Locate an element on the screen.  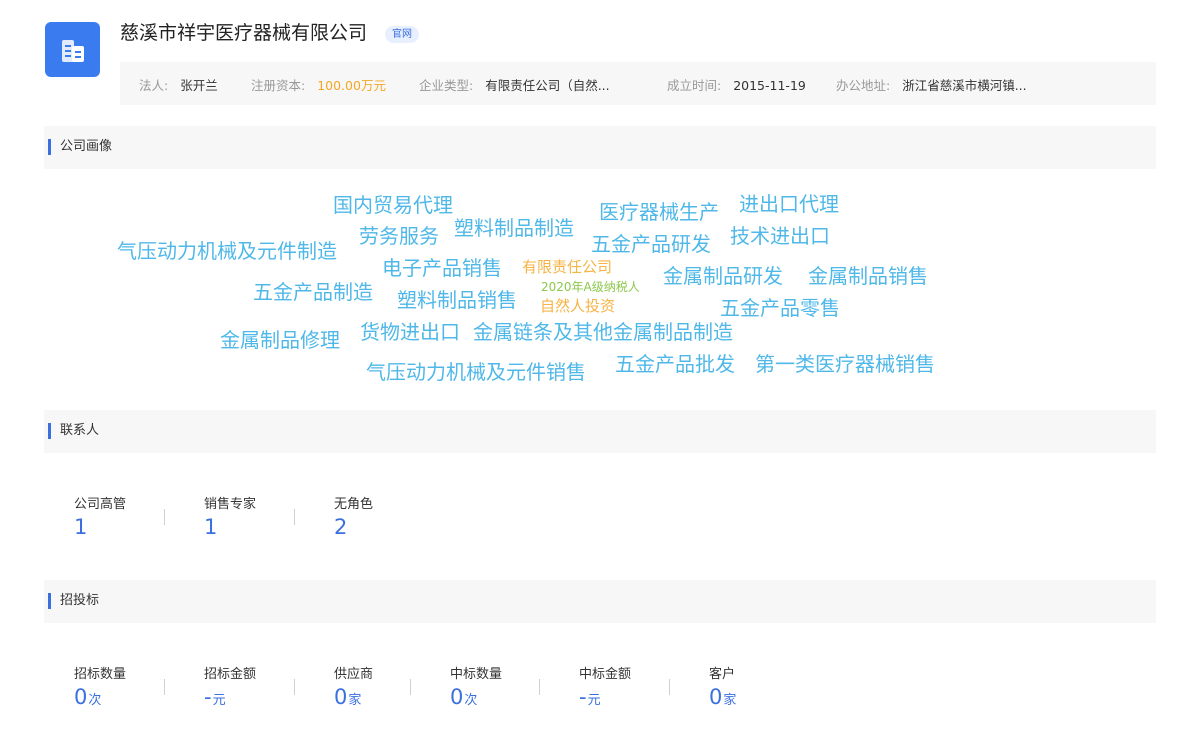
bidding-section-header: 招投标 is located at coordinates (600, 601).